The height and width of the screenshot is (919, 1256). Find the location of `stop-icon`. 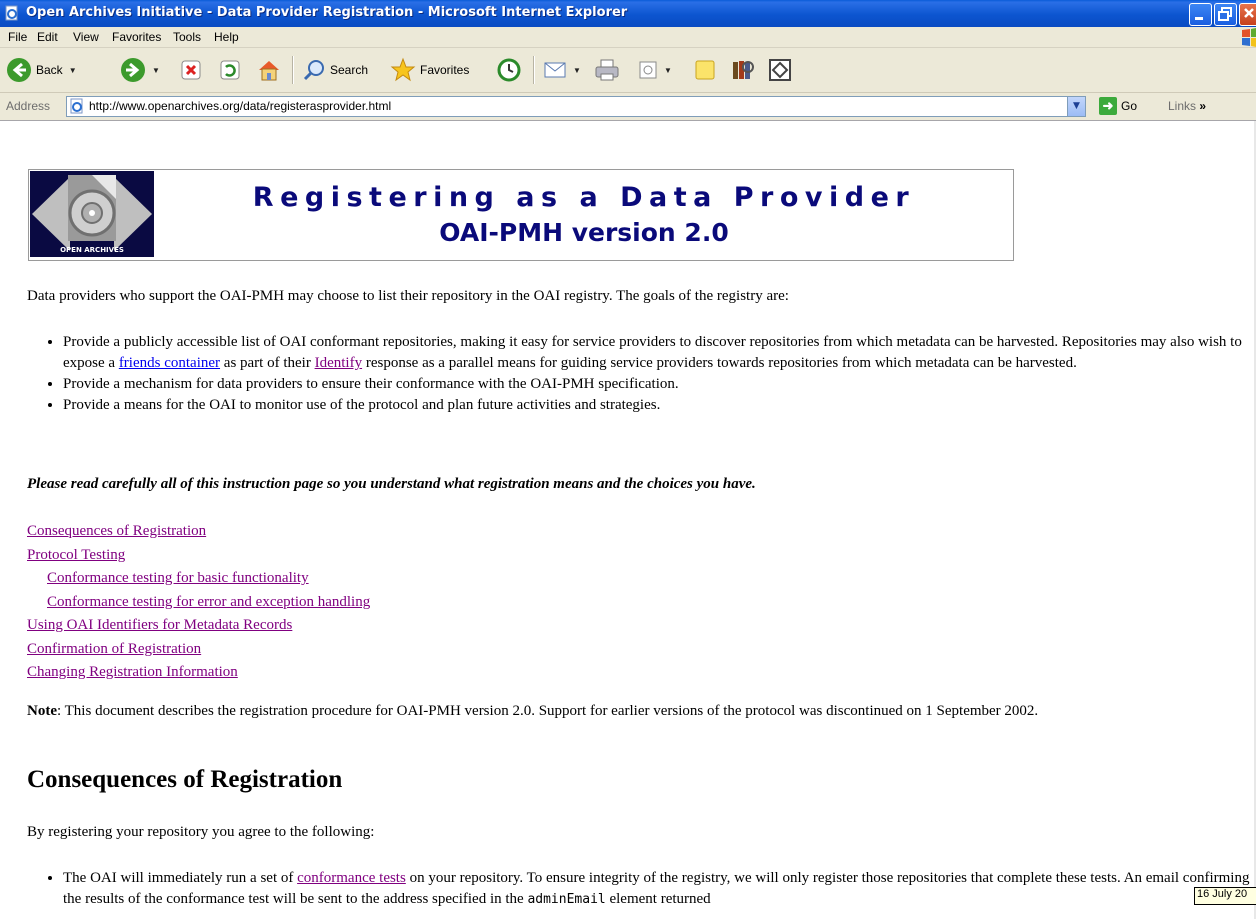

stop-icon is located at coordinates (191, 70).